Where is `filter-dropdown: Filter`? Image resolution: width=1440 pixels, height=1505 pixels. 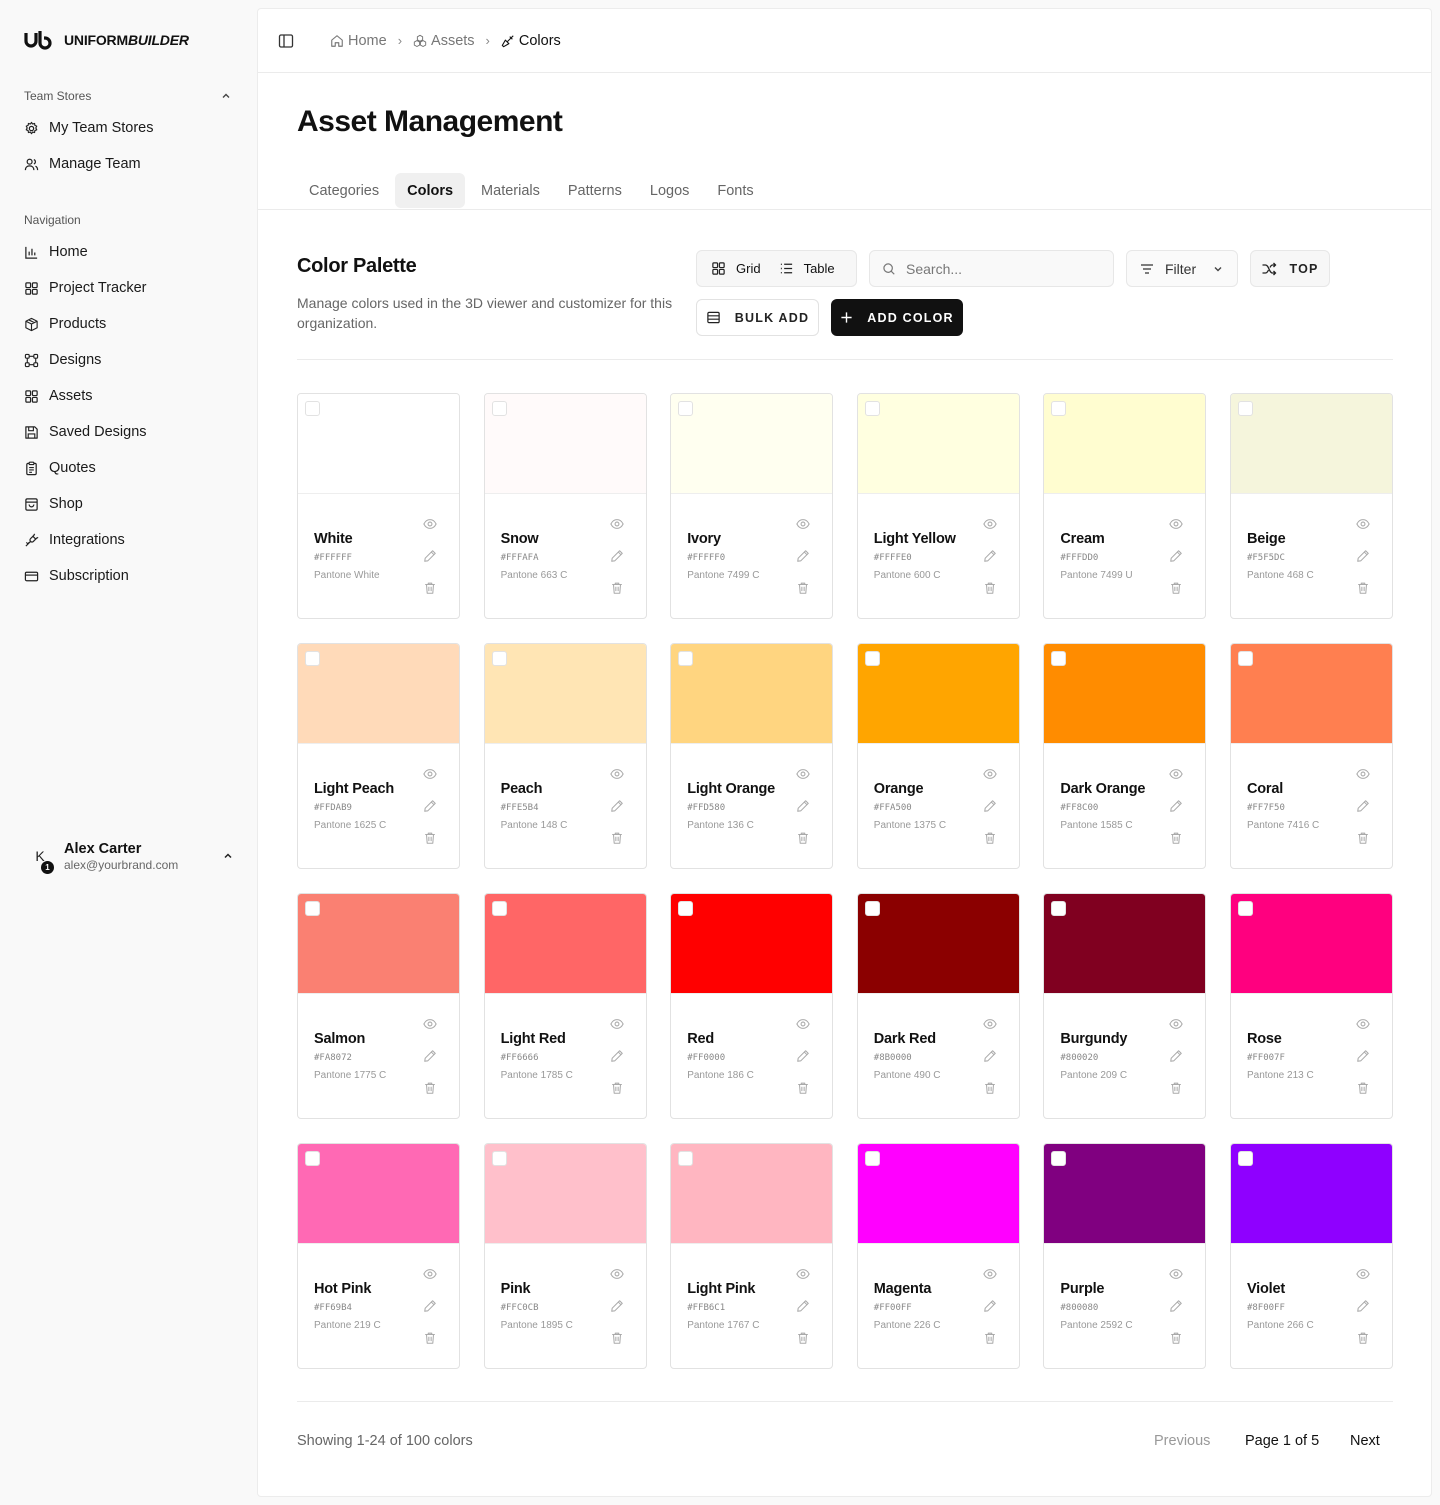
filter-dropdown: Filter is located at coordinates (1182, 268).